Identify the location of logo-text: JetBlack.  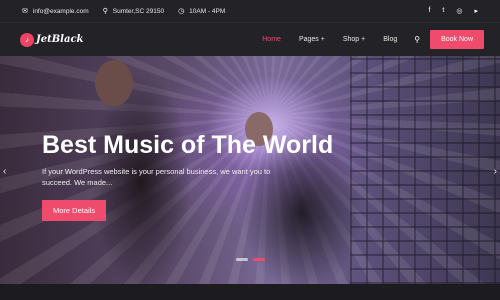
(60, 39).